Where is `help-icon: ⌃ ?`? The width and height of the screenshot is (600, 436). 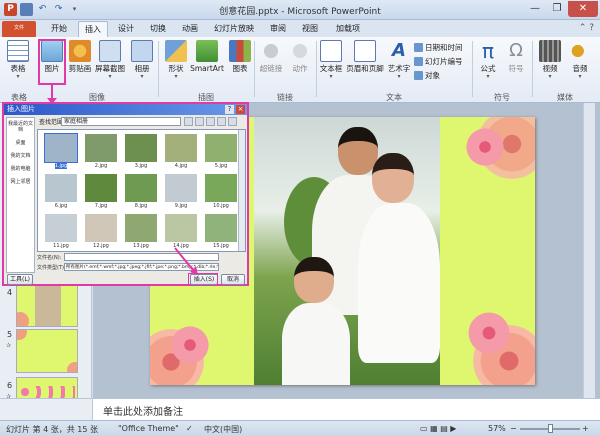
help-icon: ⌃ ? is located at coordinates (586, 28).